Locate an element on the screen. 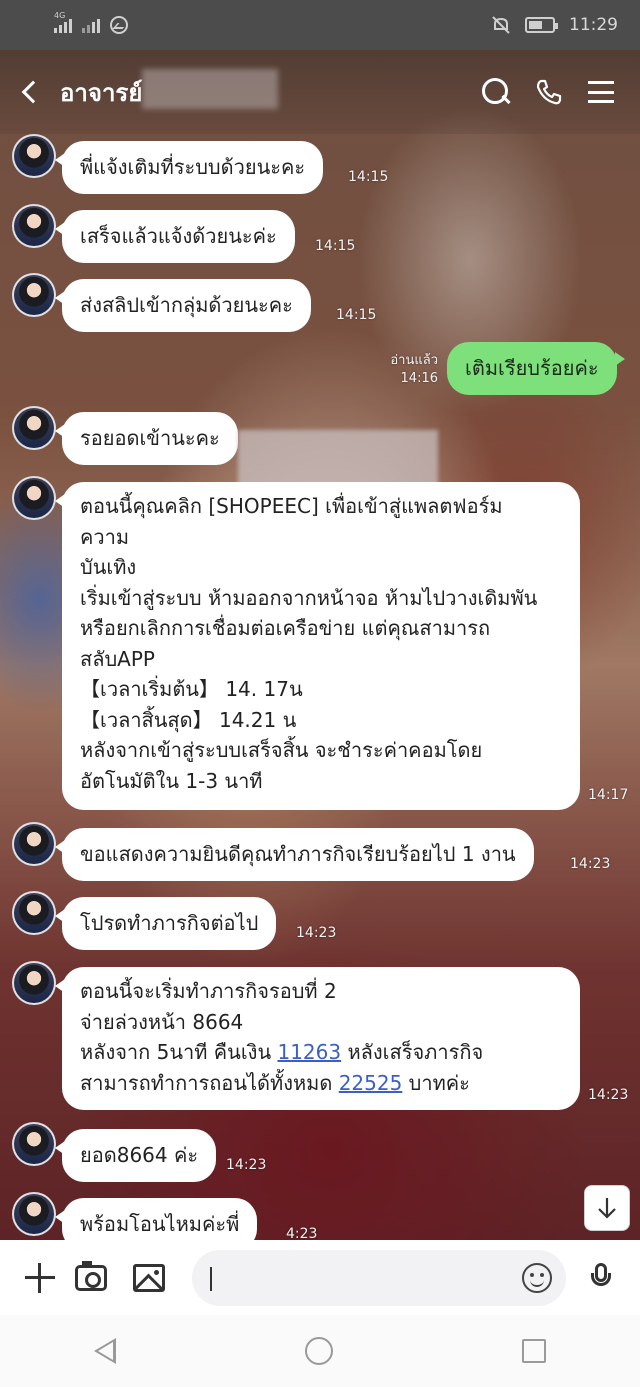 The height and width of the screenshot is (1387, 640). scroll-to-bottom-button is located at coordinates (607, 1208).